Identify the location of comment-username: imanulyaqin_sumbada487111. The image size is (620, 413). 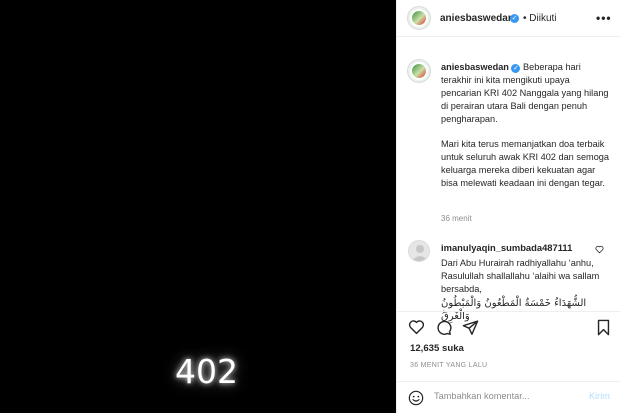
(506, 247).